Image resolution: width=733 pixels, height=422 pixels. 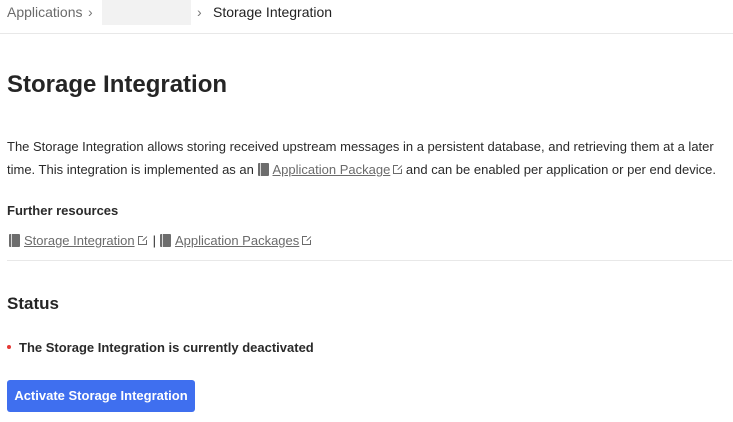 What do you see at coordinates (63, 210) in the screenshot?
I see `further-resources-heading: Further resources` at bounding box center [63, 210].